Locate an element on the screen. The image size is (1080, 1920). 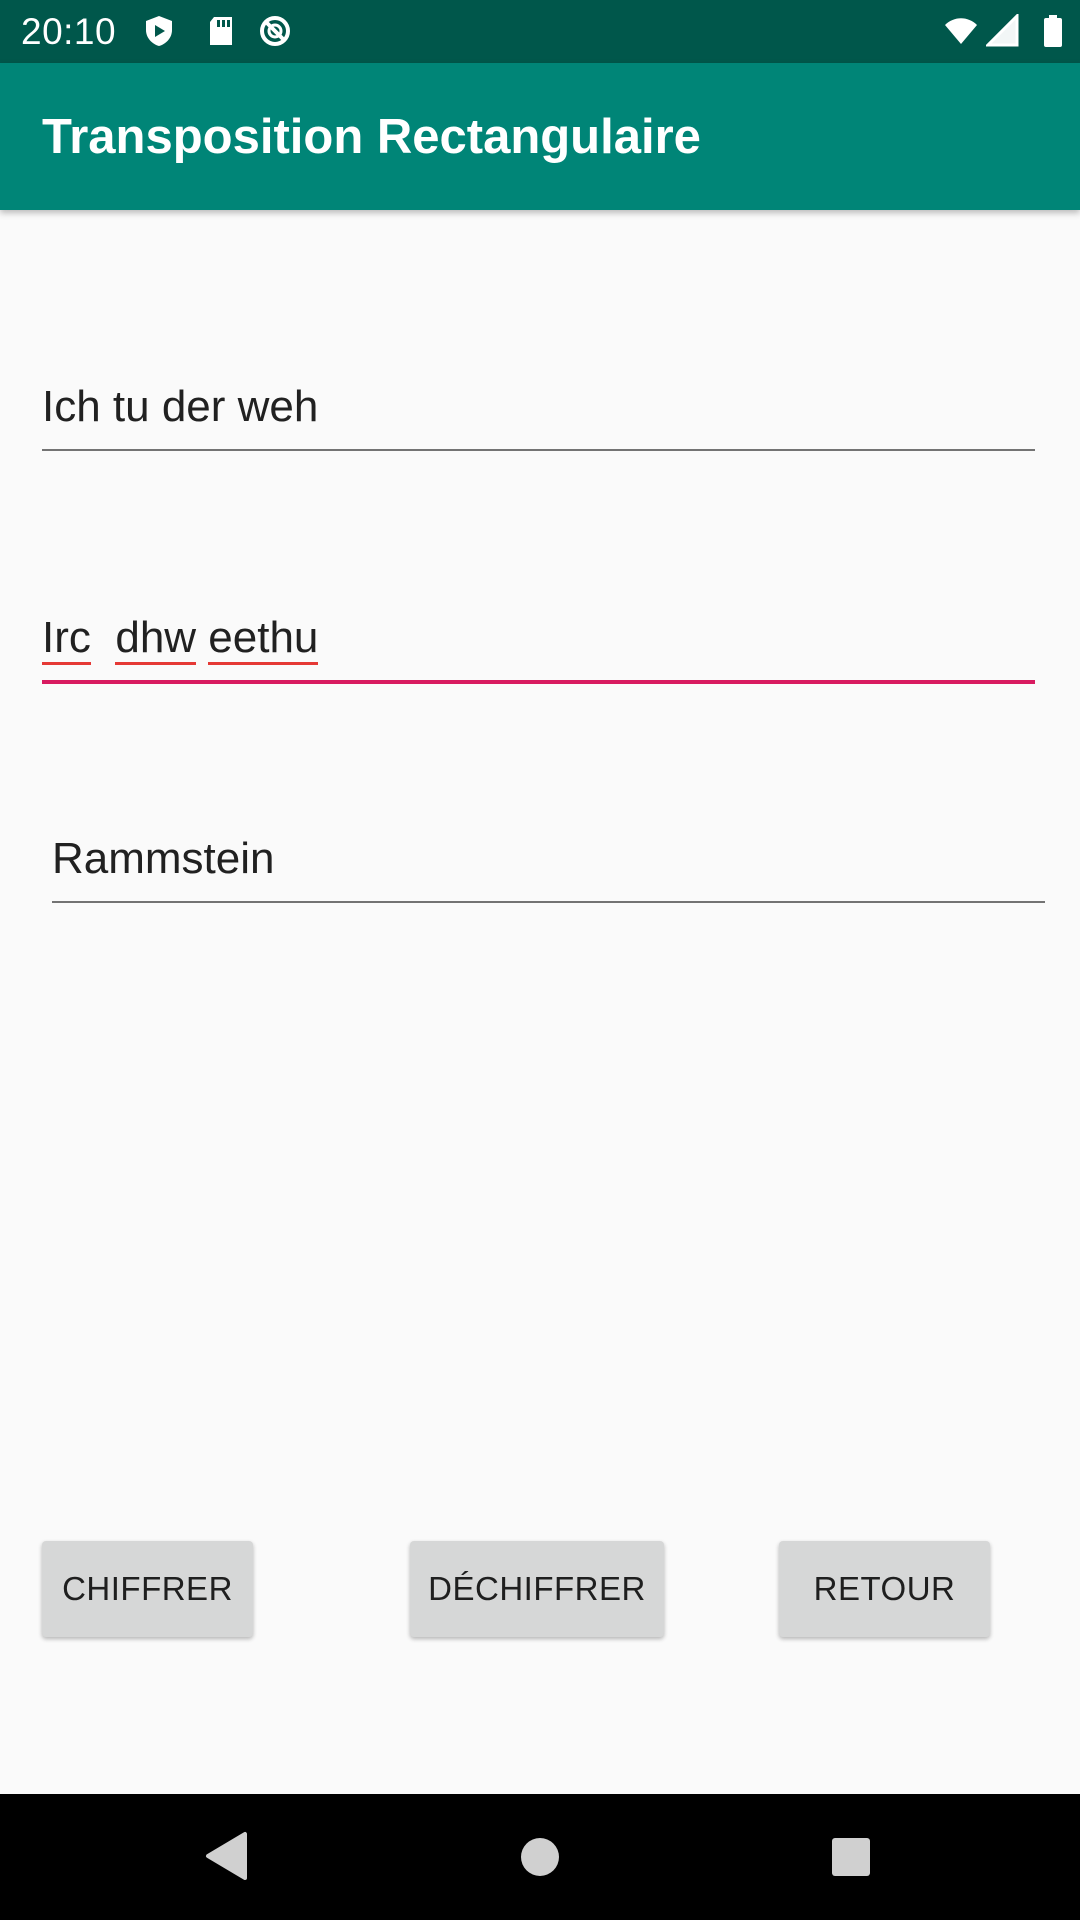
home-icon is located at coordinates (540, 1857).